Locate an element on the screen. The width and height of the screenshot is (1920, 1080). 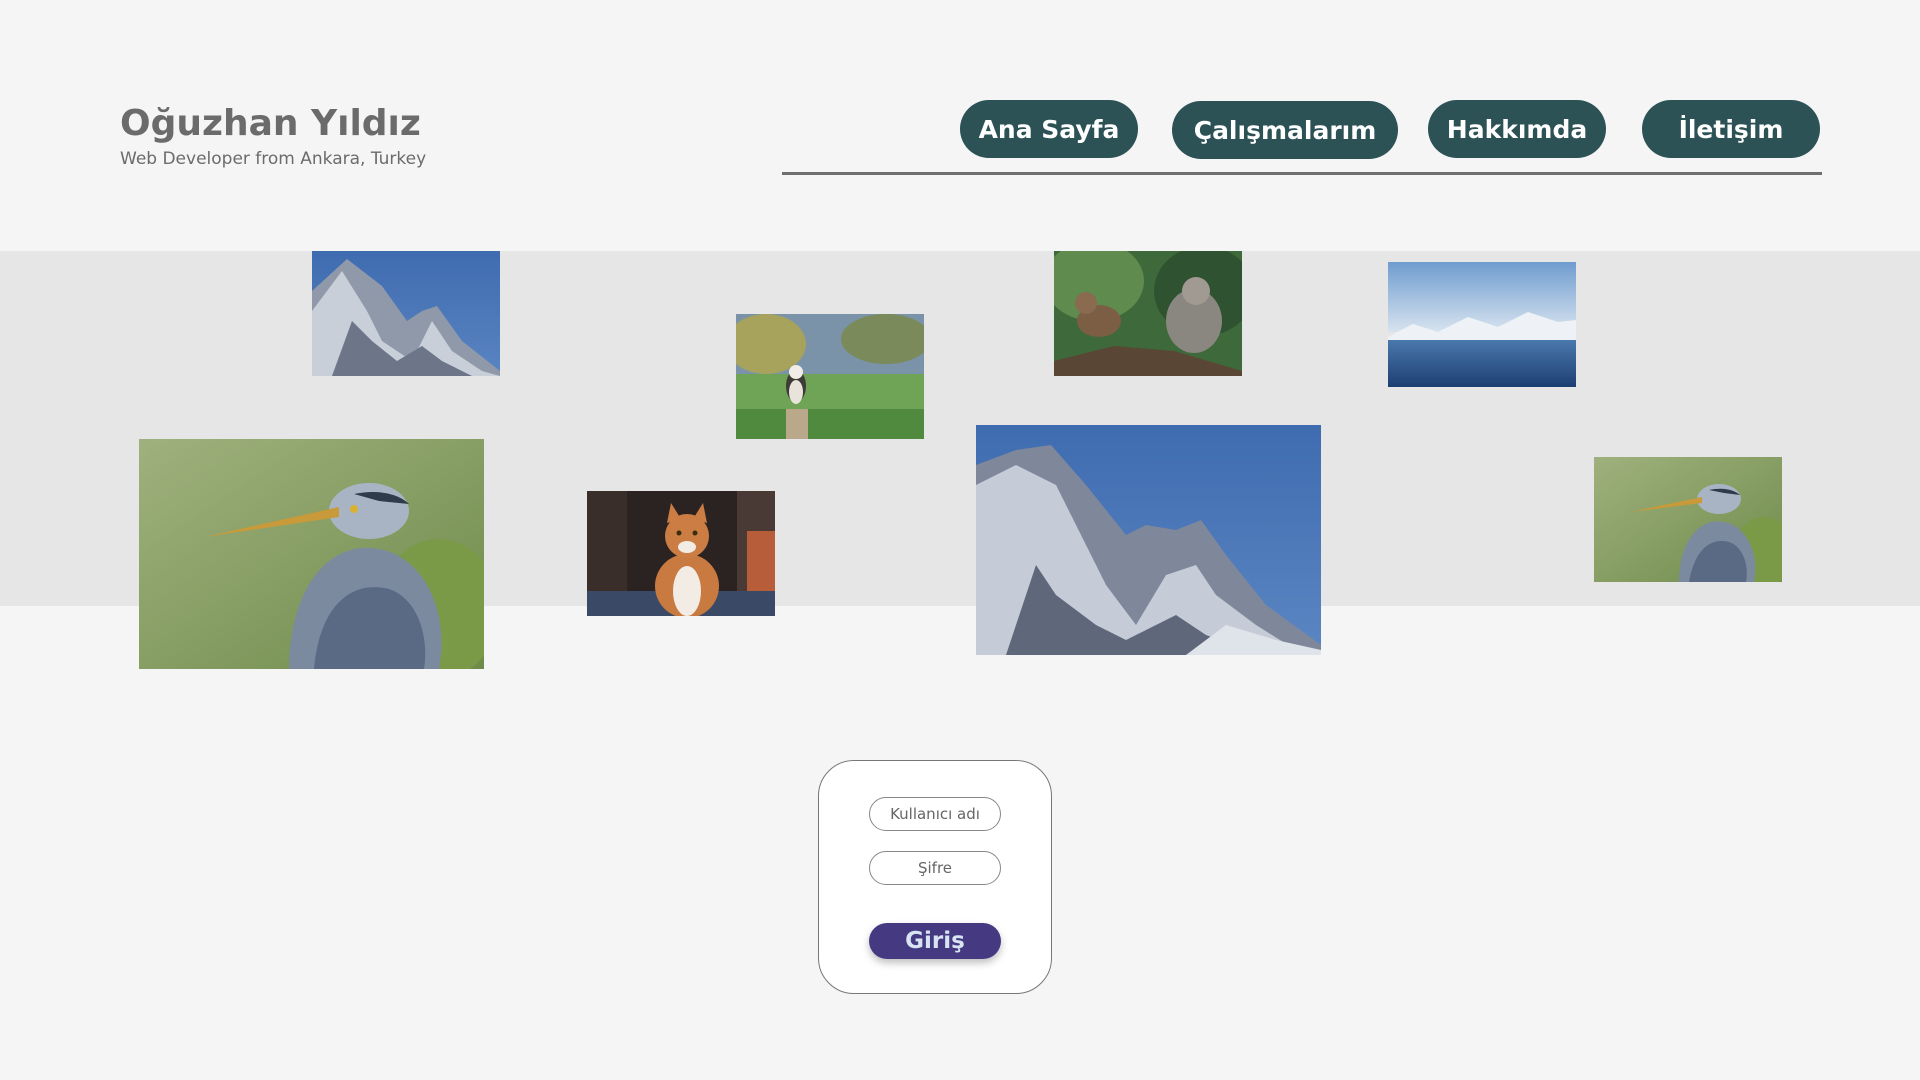
photo-cat is located at coordinates (681, 553).